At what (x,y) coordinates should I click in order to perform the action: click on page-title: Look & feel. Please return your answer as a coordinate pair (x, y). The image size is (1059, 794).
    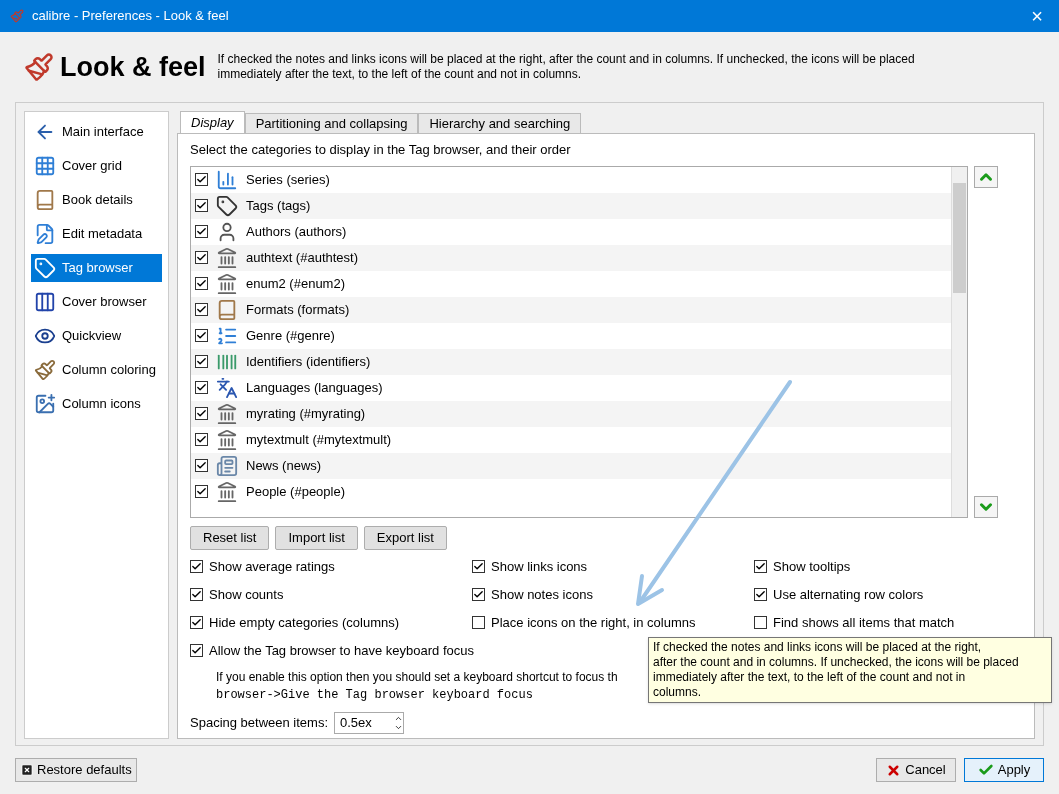
    Looking at the image, I should click on (133, 67).